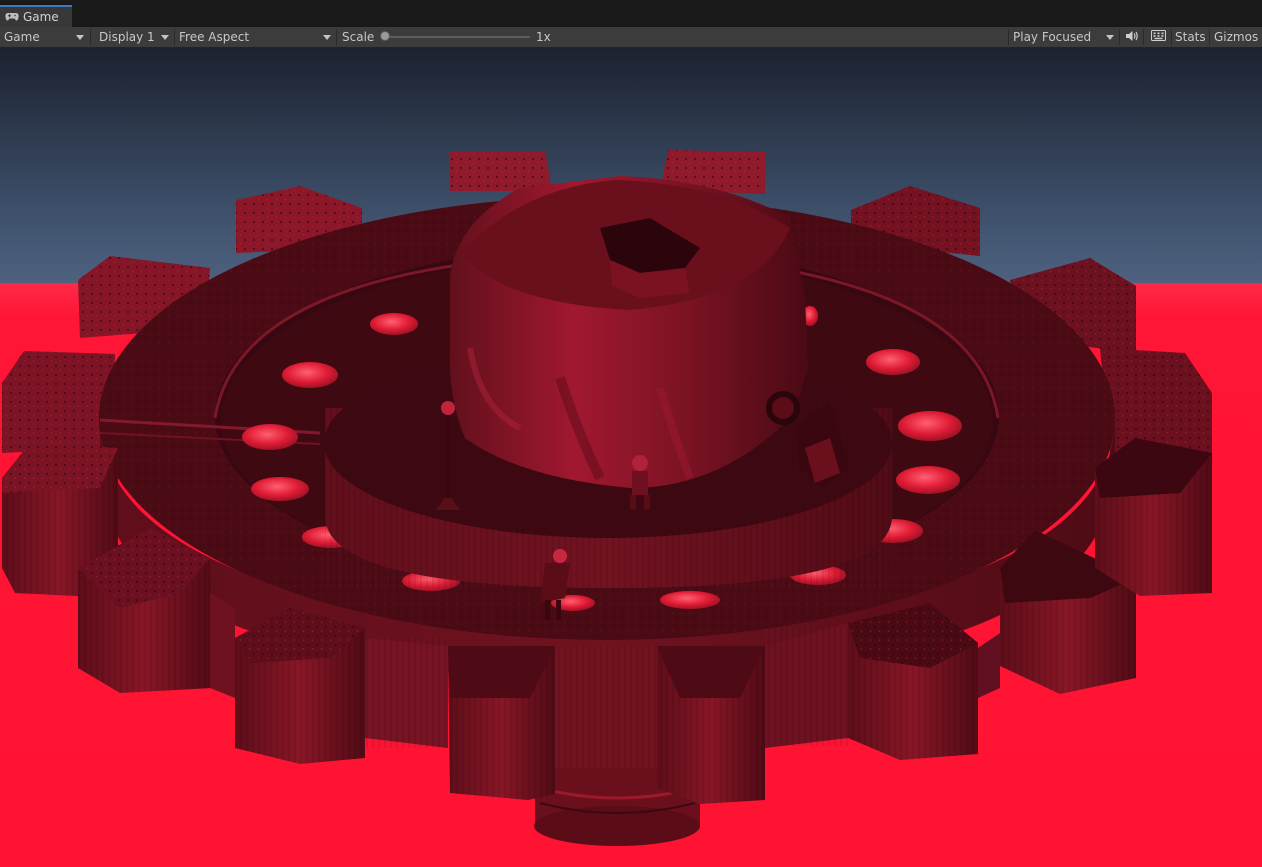  I want to click on aspect-dropdown: Free Aspect, so click(255, 37).